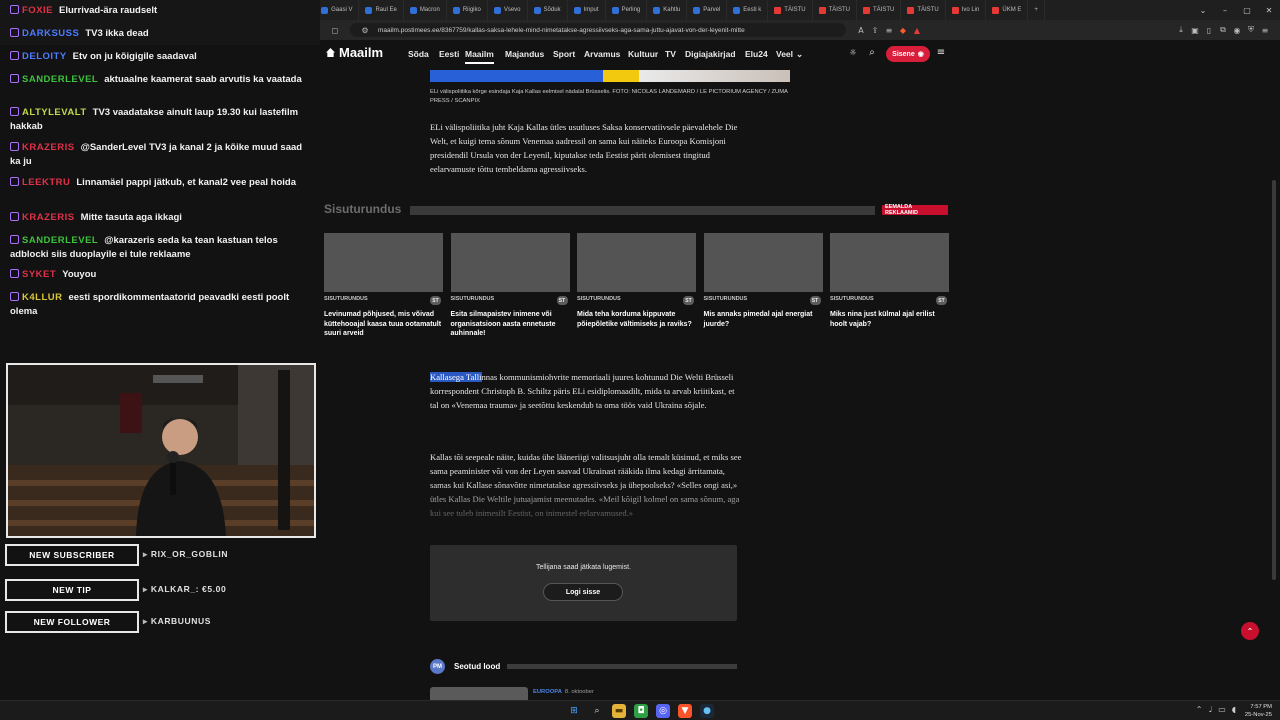 The height and width of the screenshot is (720, 1280). What do you see at coordinates (72, 555) in the screenshot?
I see `alert-label: NEW SUBSCRIBER` at bounding box center [72, 555].